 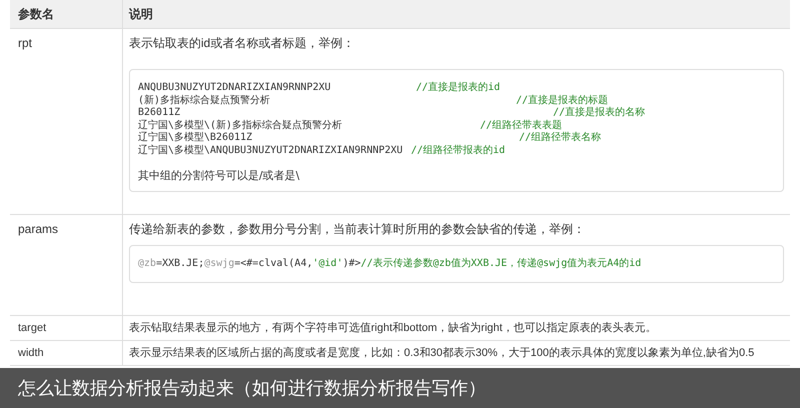 What do you see at coordinates (36, 14) in the screenshot?
I see `column-header: 参数名` at bounding box center [36, 14].